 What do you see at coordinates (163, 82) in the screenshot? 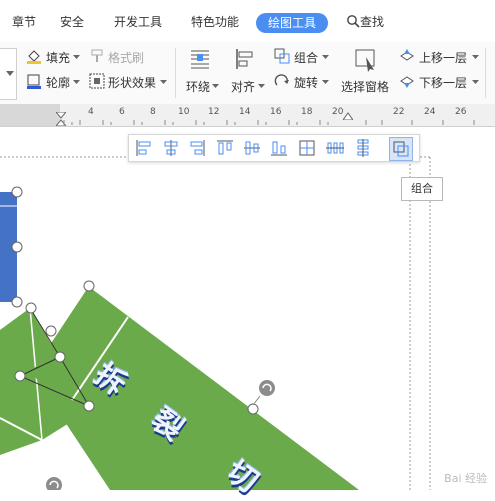
I see `shape-effects-dropdown-icon` at bounding box center [163, 82].